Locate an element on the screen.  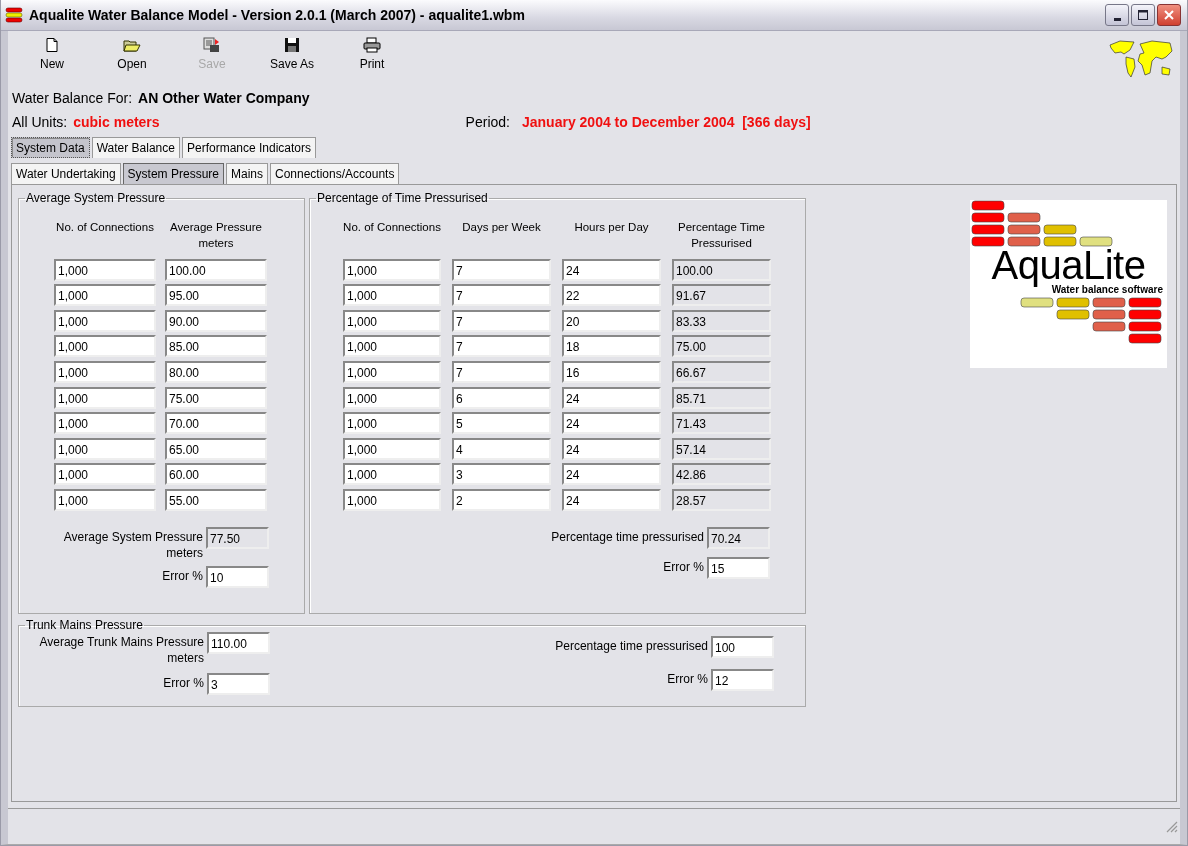
input-field: 18 is located at coordinates (611, 346).